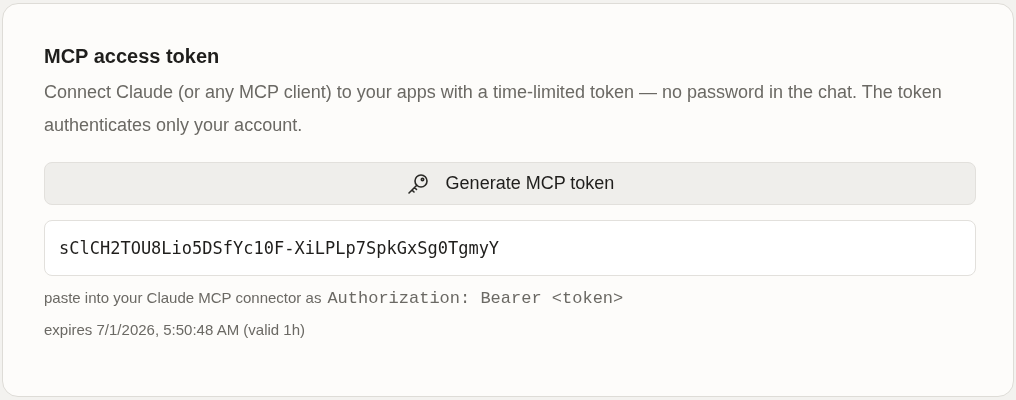  What do you see at coordinates (493, 109) in the screenshot?
I see `description: Connect Claude (or any MCP client) to your apps with a time-limited token — no password in the chat. The token authenticates only your account.` at bounding box center [493, 109].